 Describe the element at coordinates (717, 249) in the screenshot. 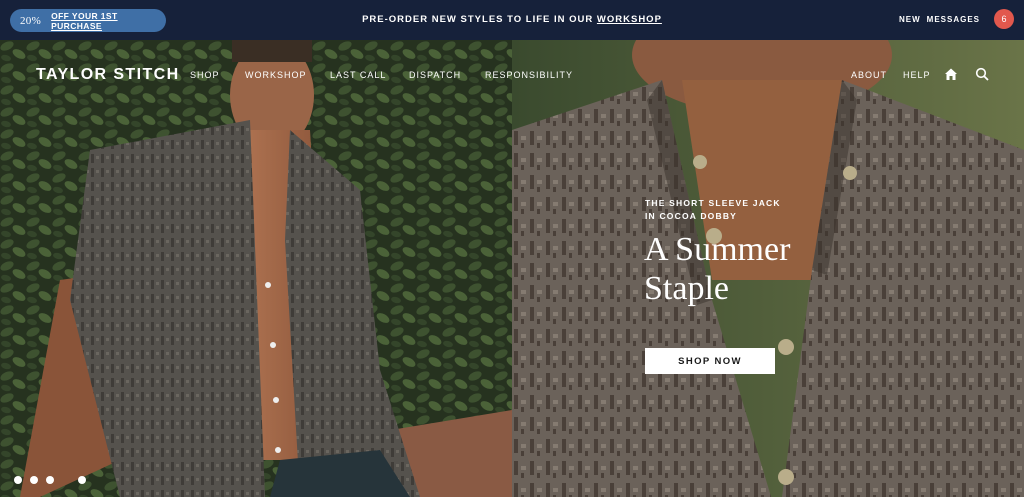

I see `hero-headline-line-1: A Summer` at that location.